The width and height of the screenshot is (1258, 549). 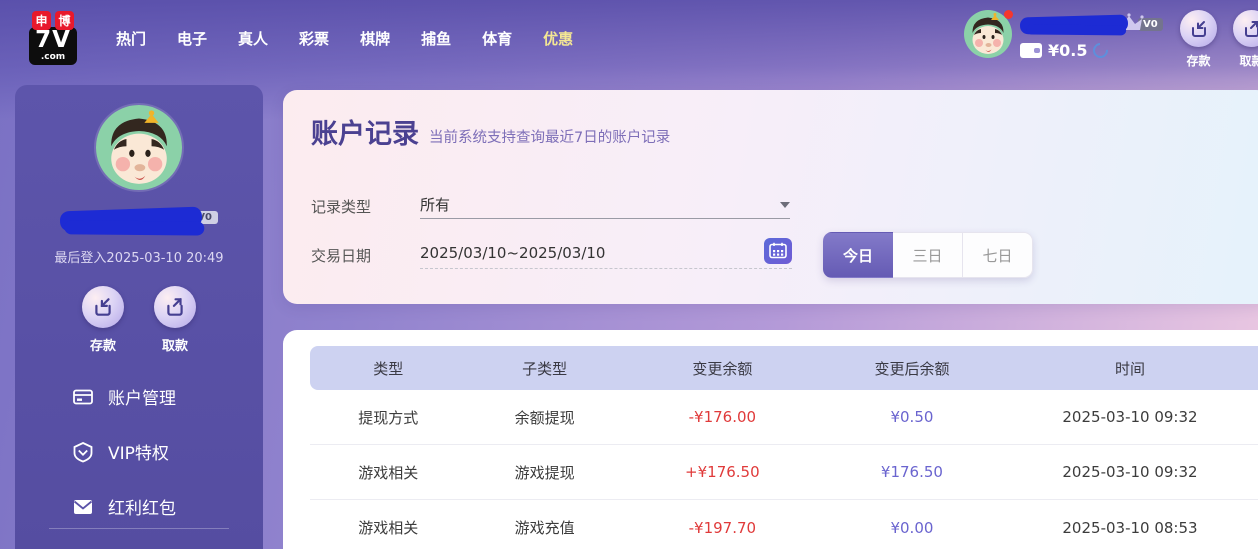 What do you see at coordinates (605, 205) in the screenshot?
I see `record-type-select: 所有` at bounding box center [605, 205].